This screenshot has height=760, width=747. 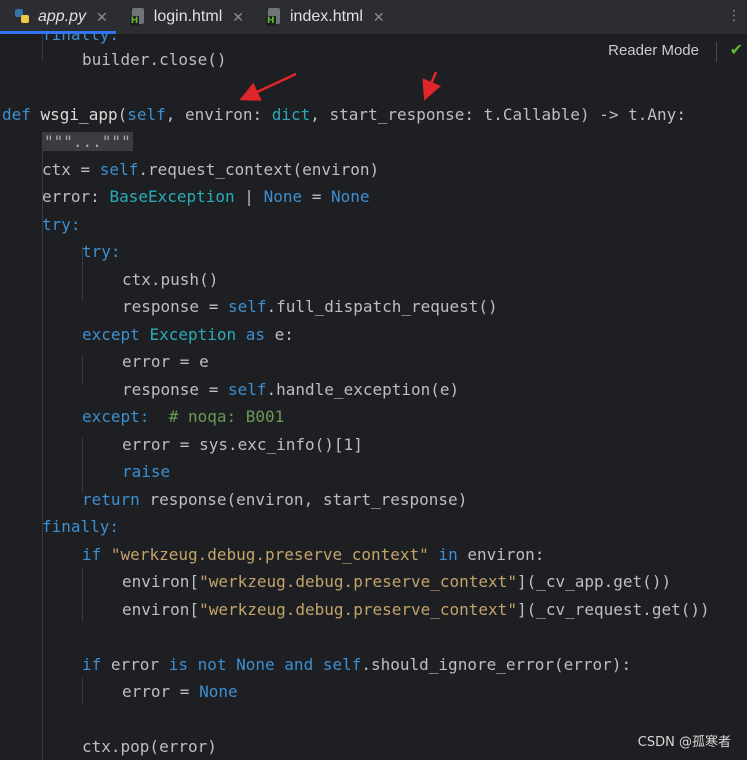 What do you see at coordinates (154, 59) in the screenshot?
I see `code-line: builder.close()` at bounding box center [154, 59].